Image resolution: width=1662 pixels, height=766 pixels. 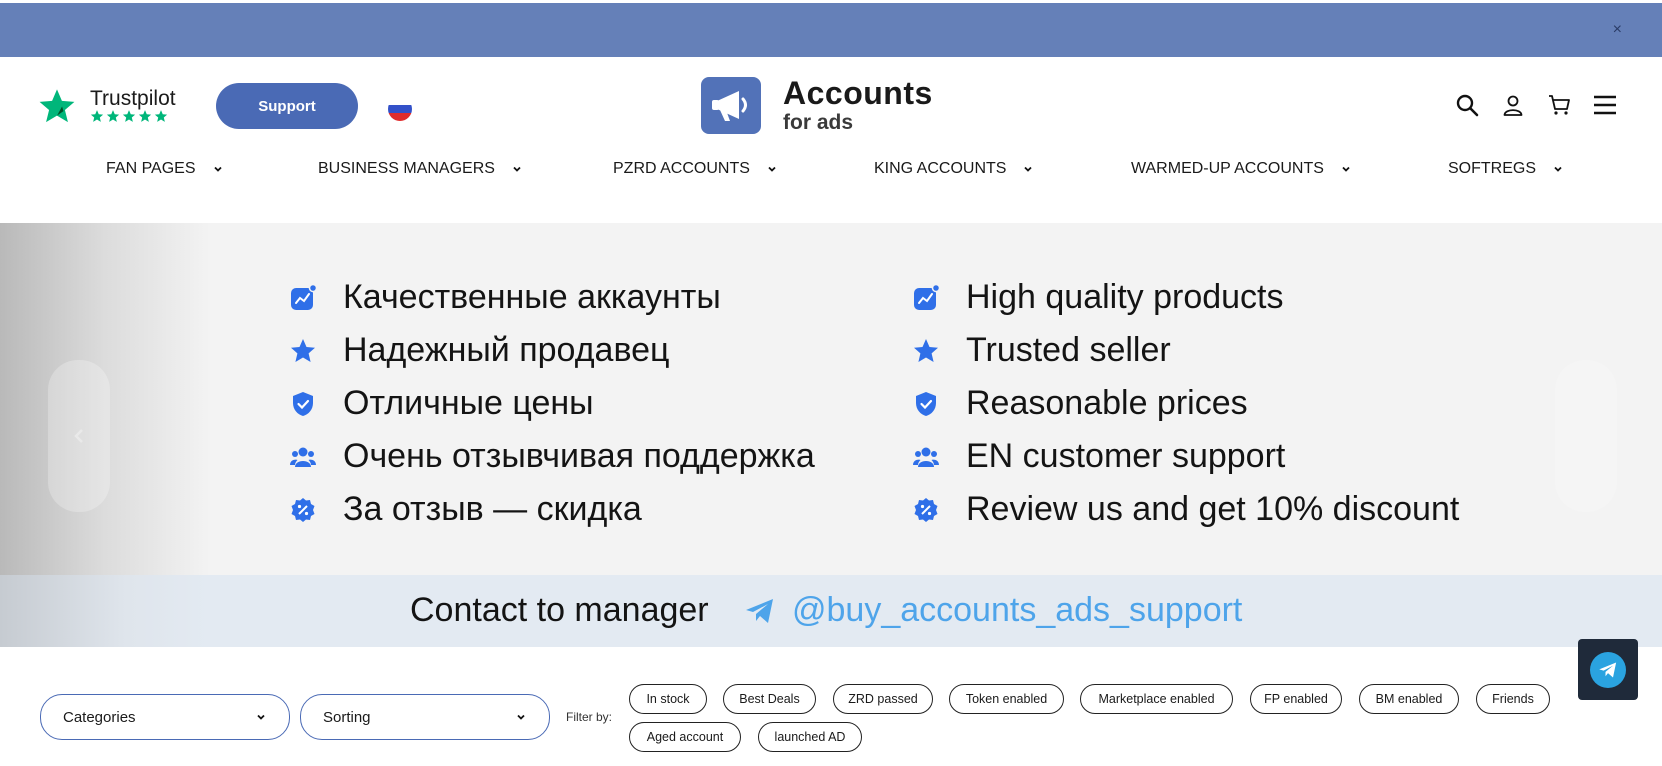 I want to click on telegram-plane-icon, so click(x=759, y=611).